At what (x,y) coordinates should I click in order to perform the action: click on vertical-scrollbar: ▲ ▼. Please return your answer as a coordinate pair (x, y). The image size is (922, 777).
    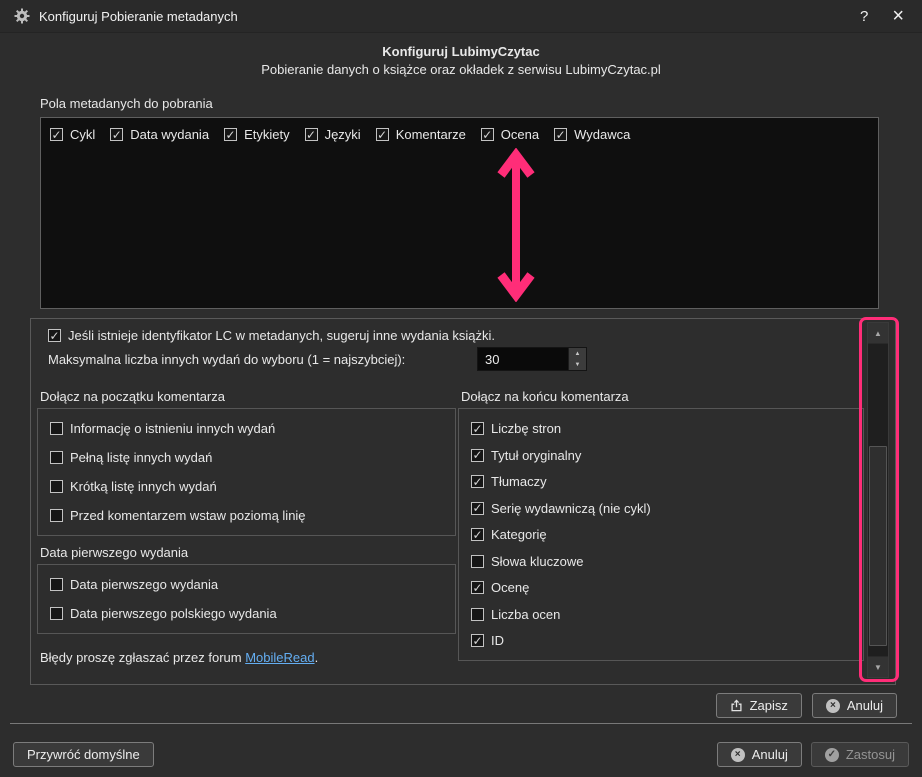
    Looking at the image, I should click on (878, 500).